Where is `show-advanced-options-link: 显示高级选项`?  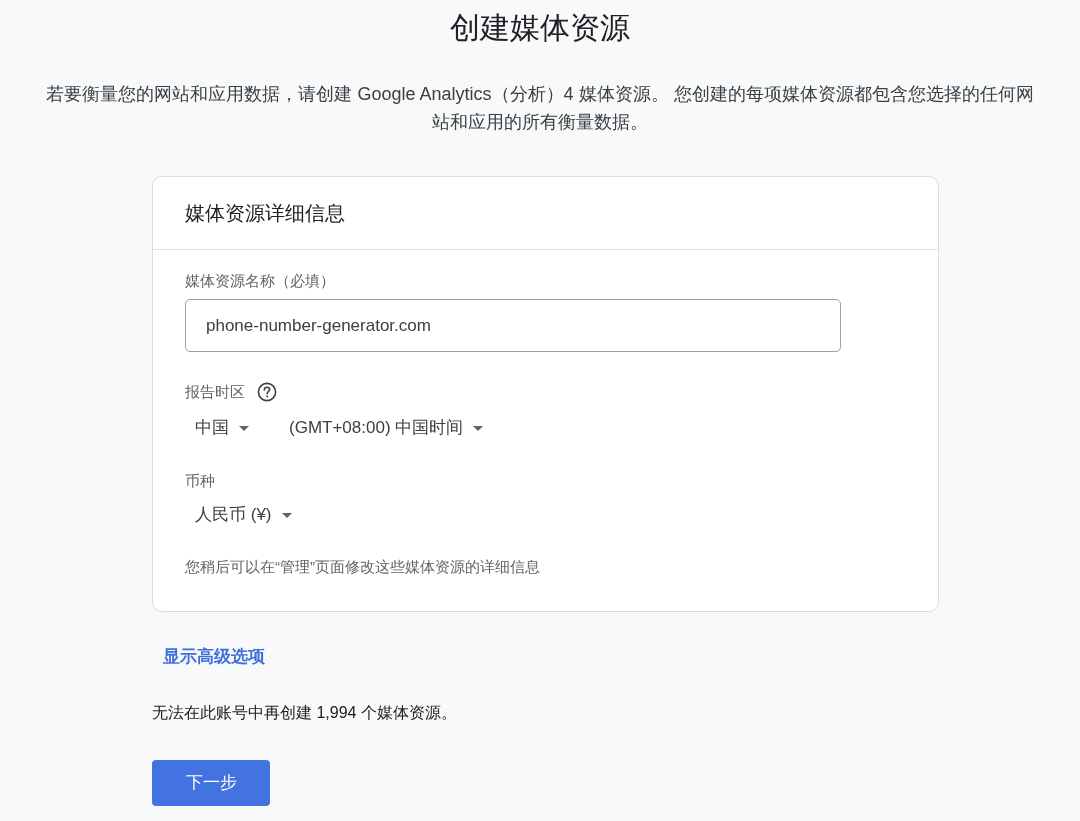
show-advanced-options-link: 显示高级选项 is located at coordinates (214, 657).